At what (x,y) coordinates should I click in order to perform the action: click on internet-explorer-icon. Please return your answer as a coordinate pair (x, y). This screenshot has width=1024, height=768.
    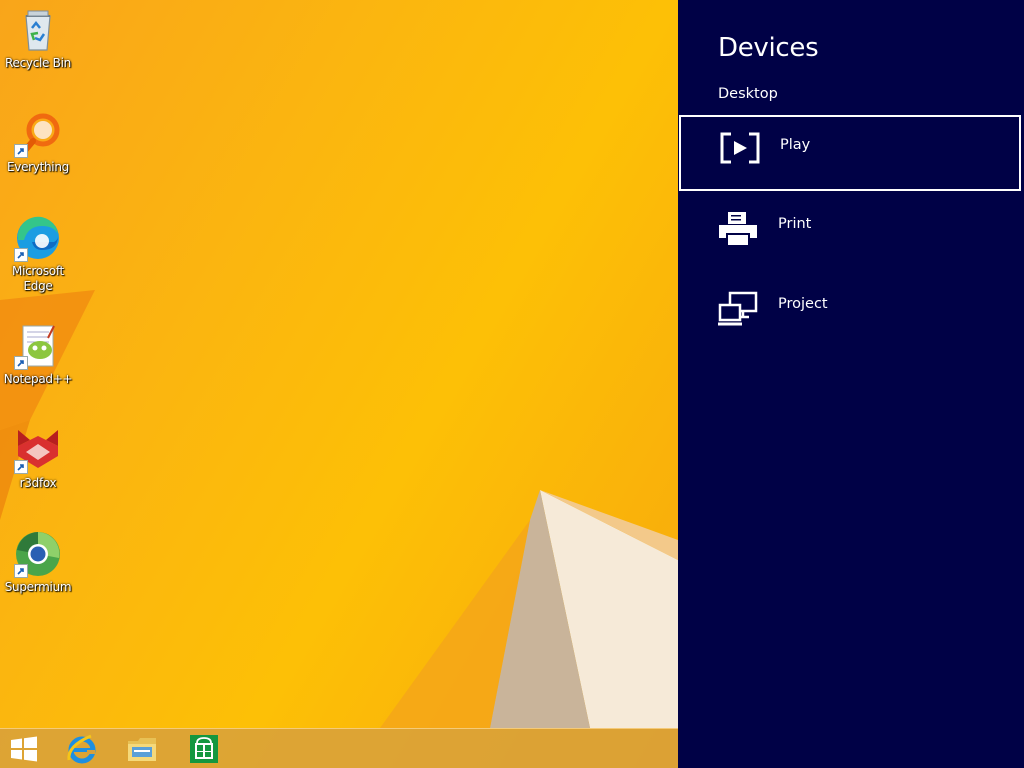
    Looking at the image, I should click on (82, 749).